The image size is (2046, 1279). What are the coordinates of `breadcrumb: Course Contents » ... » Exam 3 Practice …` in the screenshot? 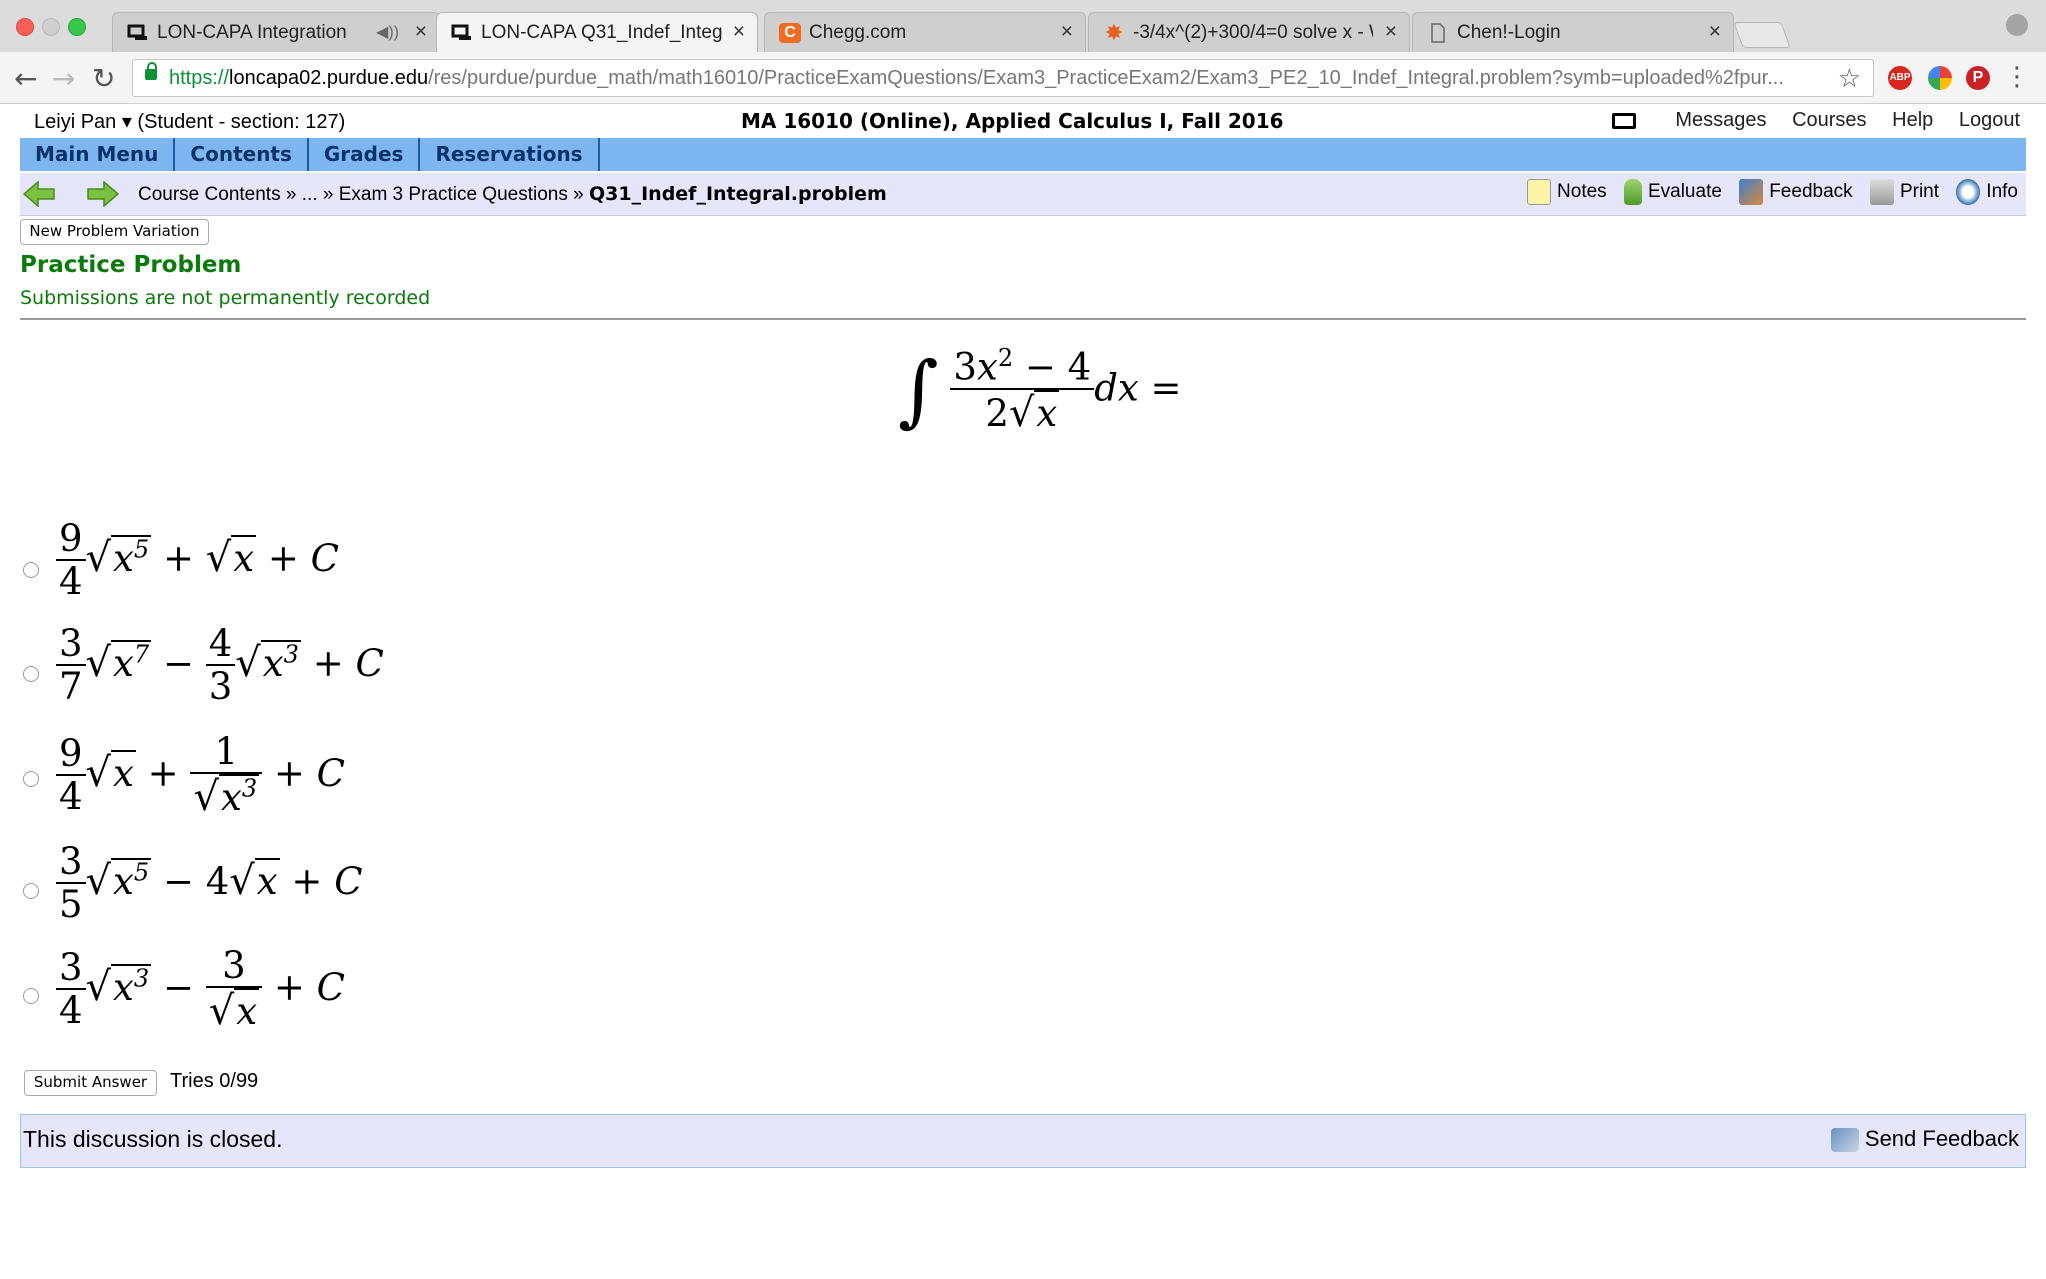 It's located at (512, 194).